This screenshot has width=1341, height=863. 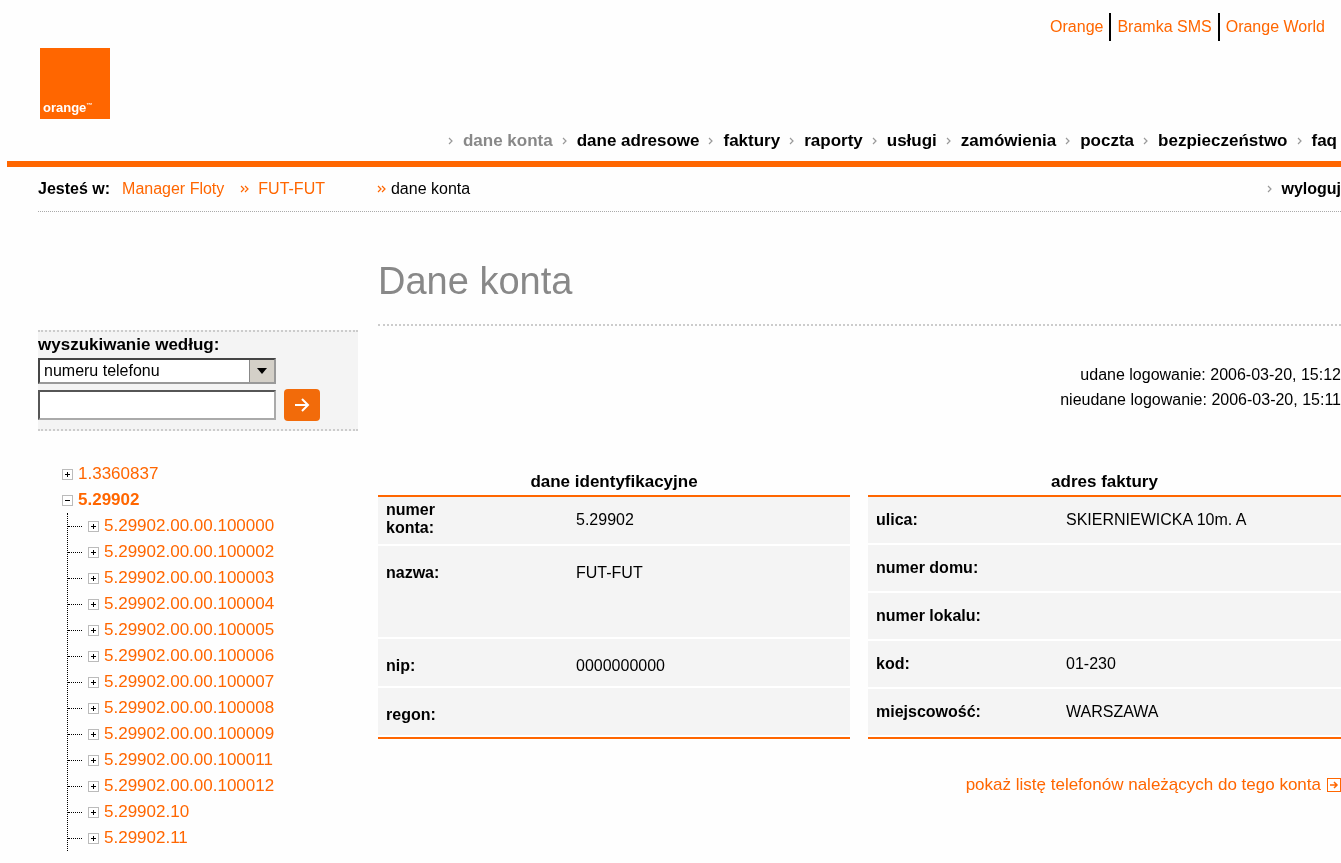 What do you see at coordinates (1324, 141) in the screenshot?
I see `nav-link: faq` at bounding box center [1324, 141].